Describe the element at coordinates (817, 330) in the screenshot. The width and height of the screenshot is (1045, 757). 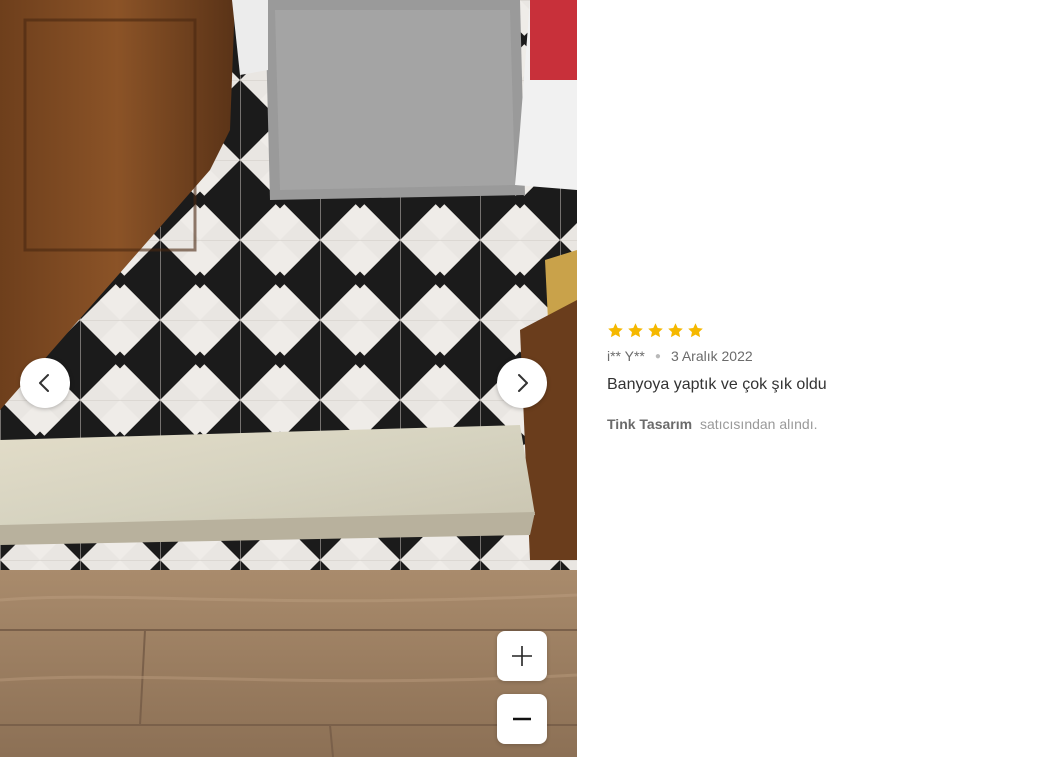
I see `star-rating` at that location.